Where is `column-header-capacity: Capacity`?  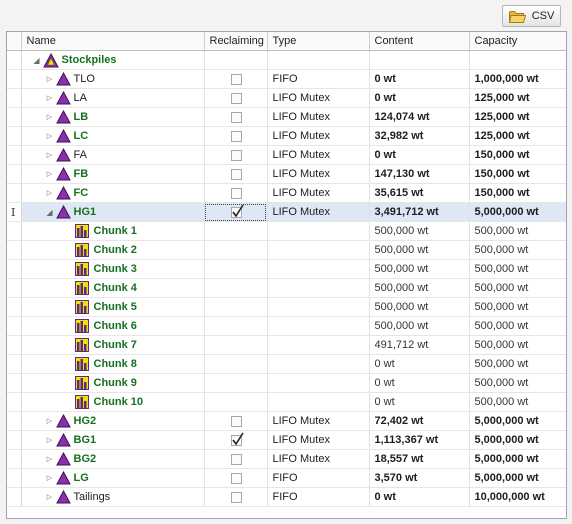
column-header-capacity: Capacity is located at coordinates (517, 41).